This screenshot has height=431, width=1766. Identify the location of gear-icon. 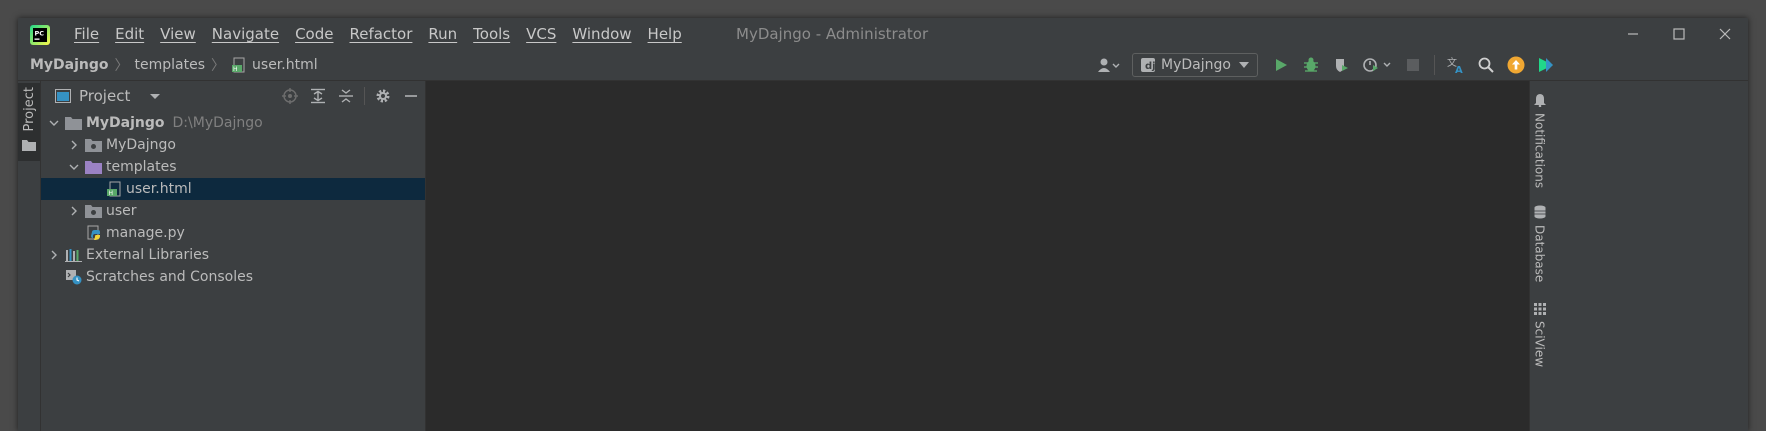
(383, 96).